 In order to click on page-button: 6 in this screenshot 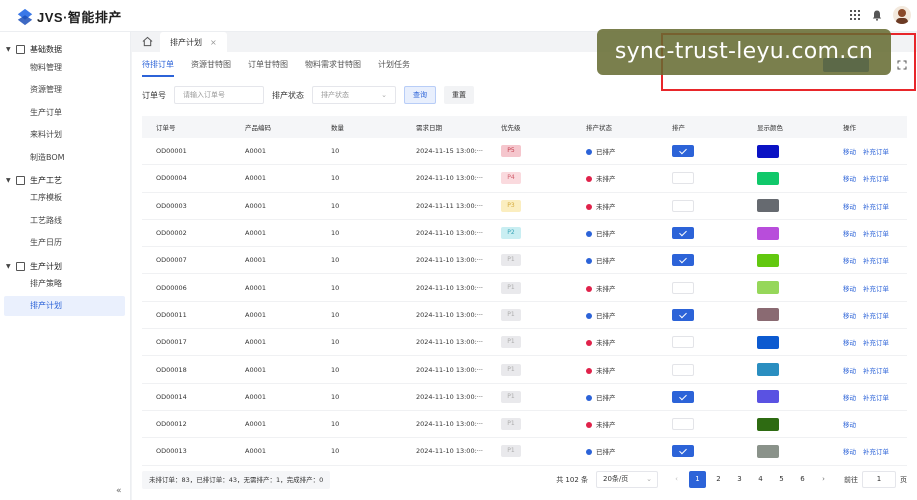, I will do `click(802, 479)`.